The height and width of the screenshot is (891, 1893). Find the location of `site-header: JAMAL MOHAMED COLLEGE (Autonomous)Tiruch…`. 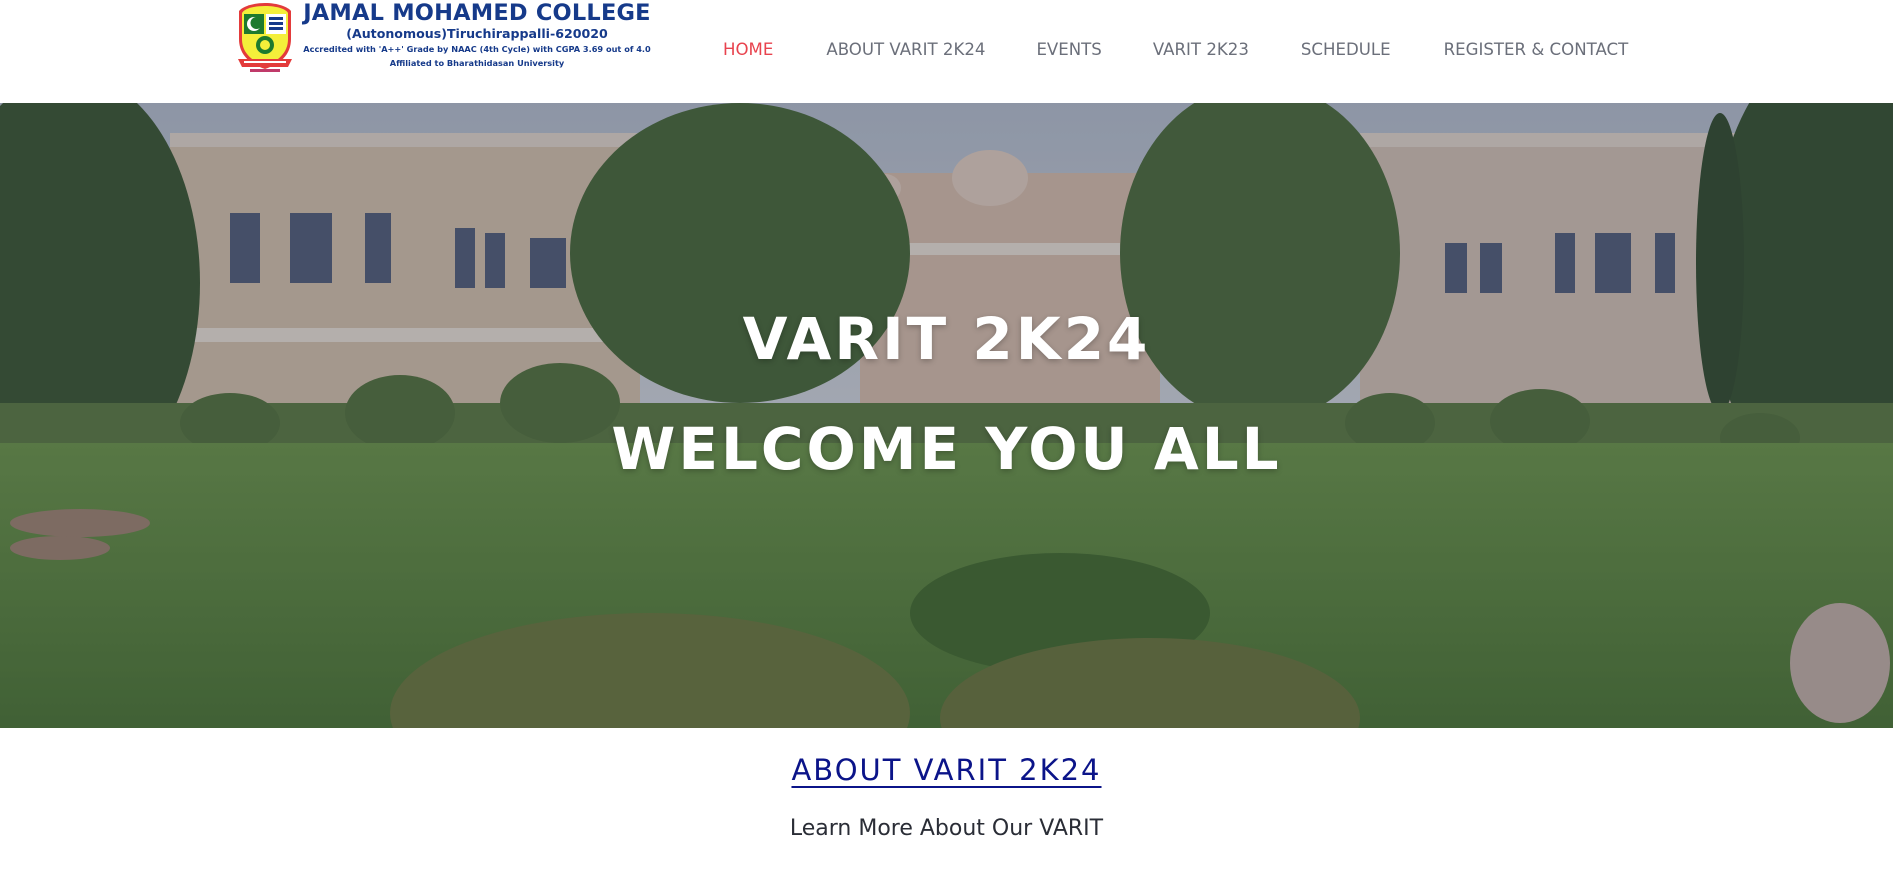

site-header: JAMAL MOHAMED COLLEGE (Autonomous)Tiruch… is located at coordinates (946, 51).